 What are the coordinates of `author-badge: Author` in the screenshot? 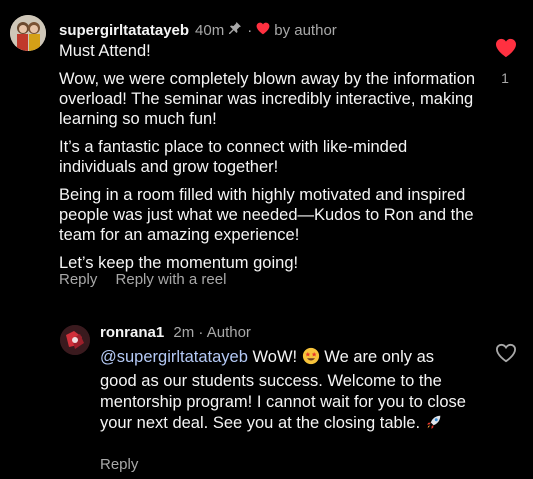 It's located at (228, 332).